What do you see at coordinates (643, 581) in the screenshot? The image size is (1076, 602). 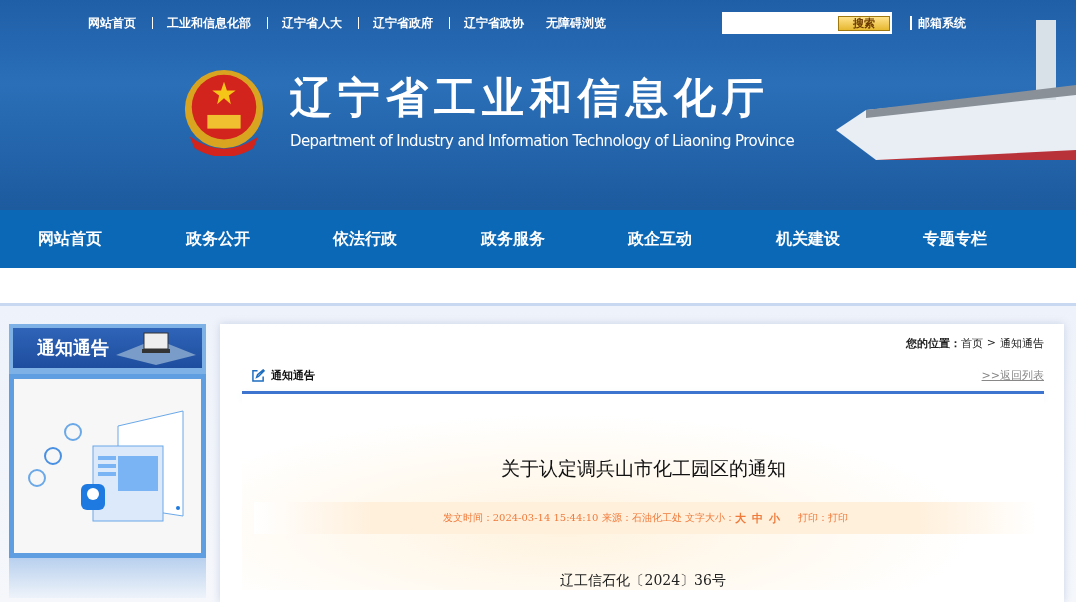 I see `document-number: 辽工信石化〔2024〕36号` at bounding box center [643, 581].